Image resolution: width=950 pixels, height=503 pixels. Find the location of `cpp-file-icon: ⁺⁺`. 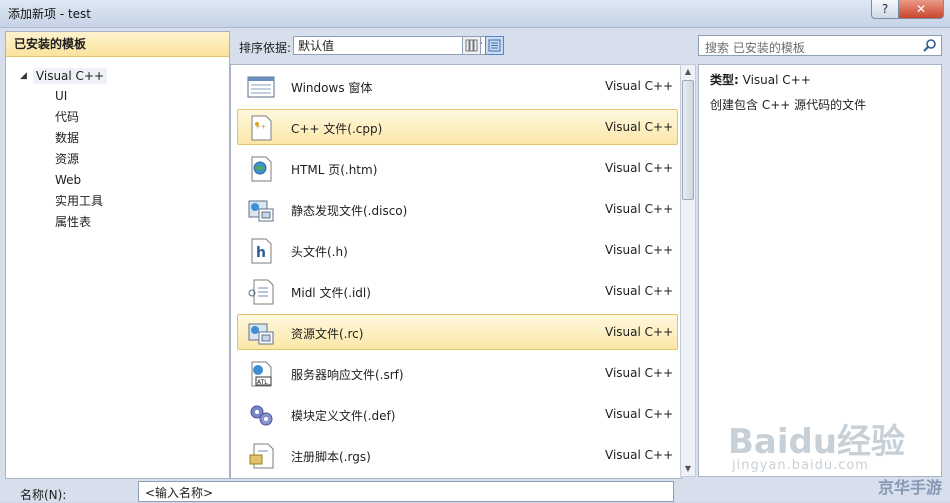

cpp-file-icon: ⁺⁺ is located at coordinates (261, 128).